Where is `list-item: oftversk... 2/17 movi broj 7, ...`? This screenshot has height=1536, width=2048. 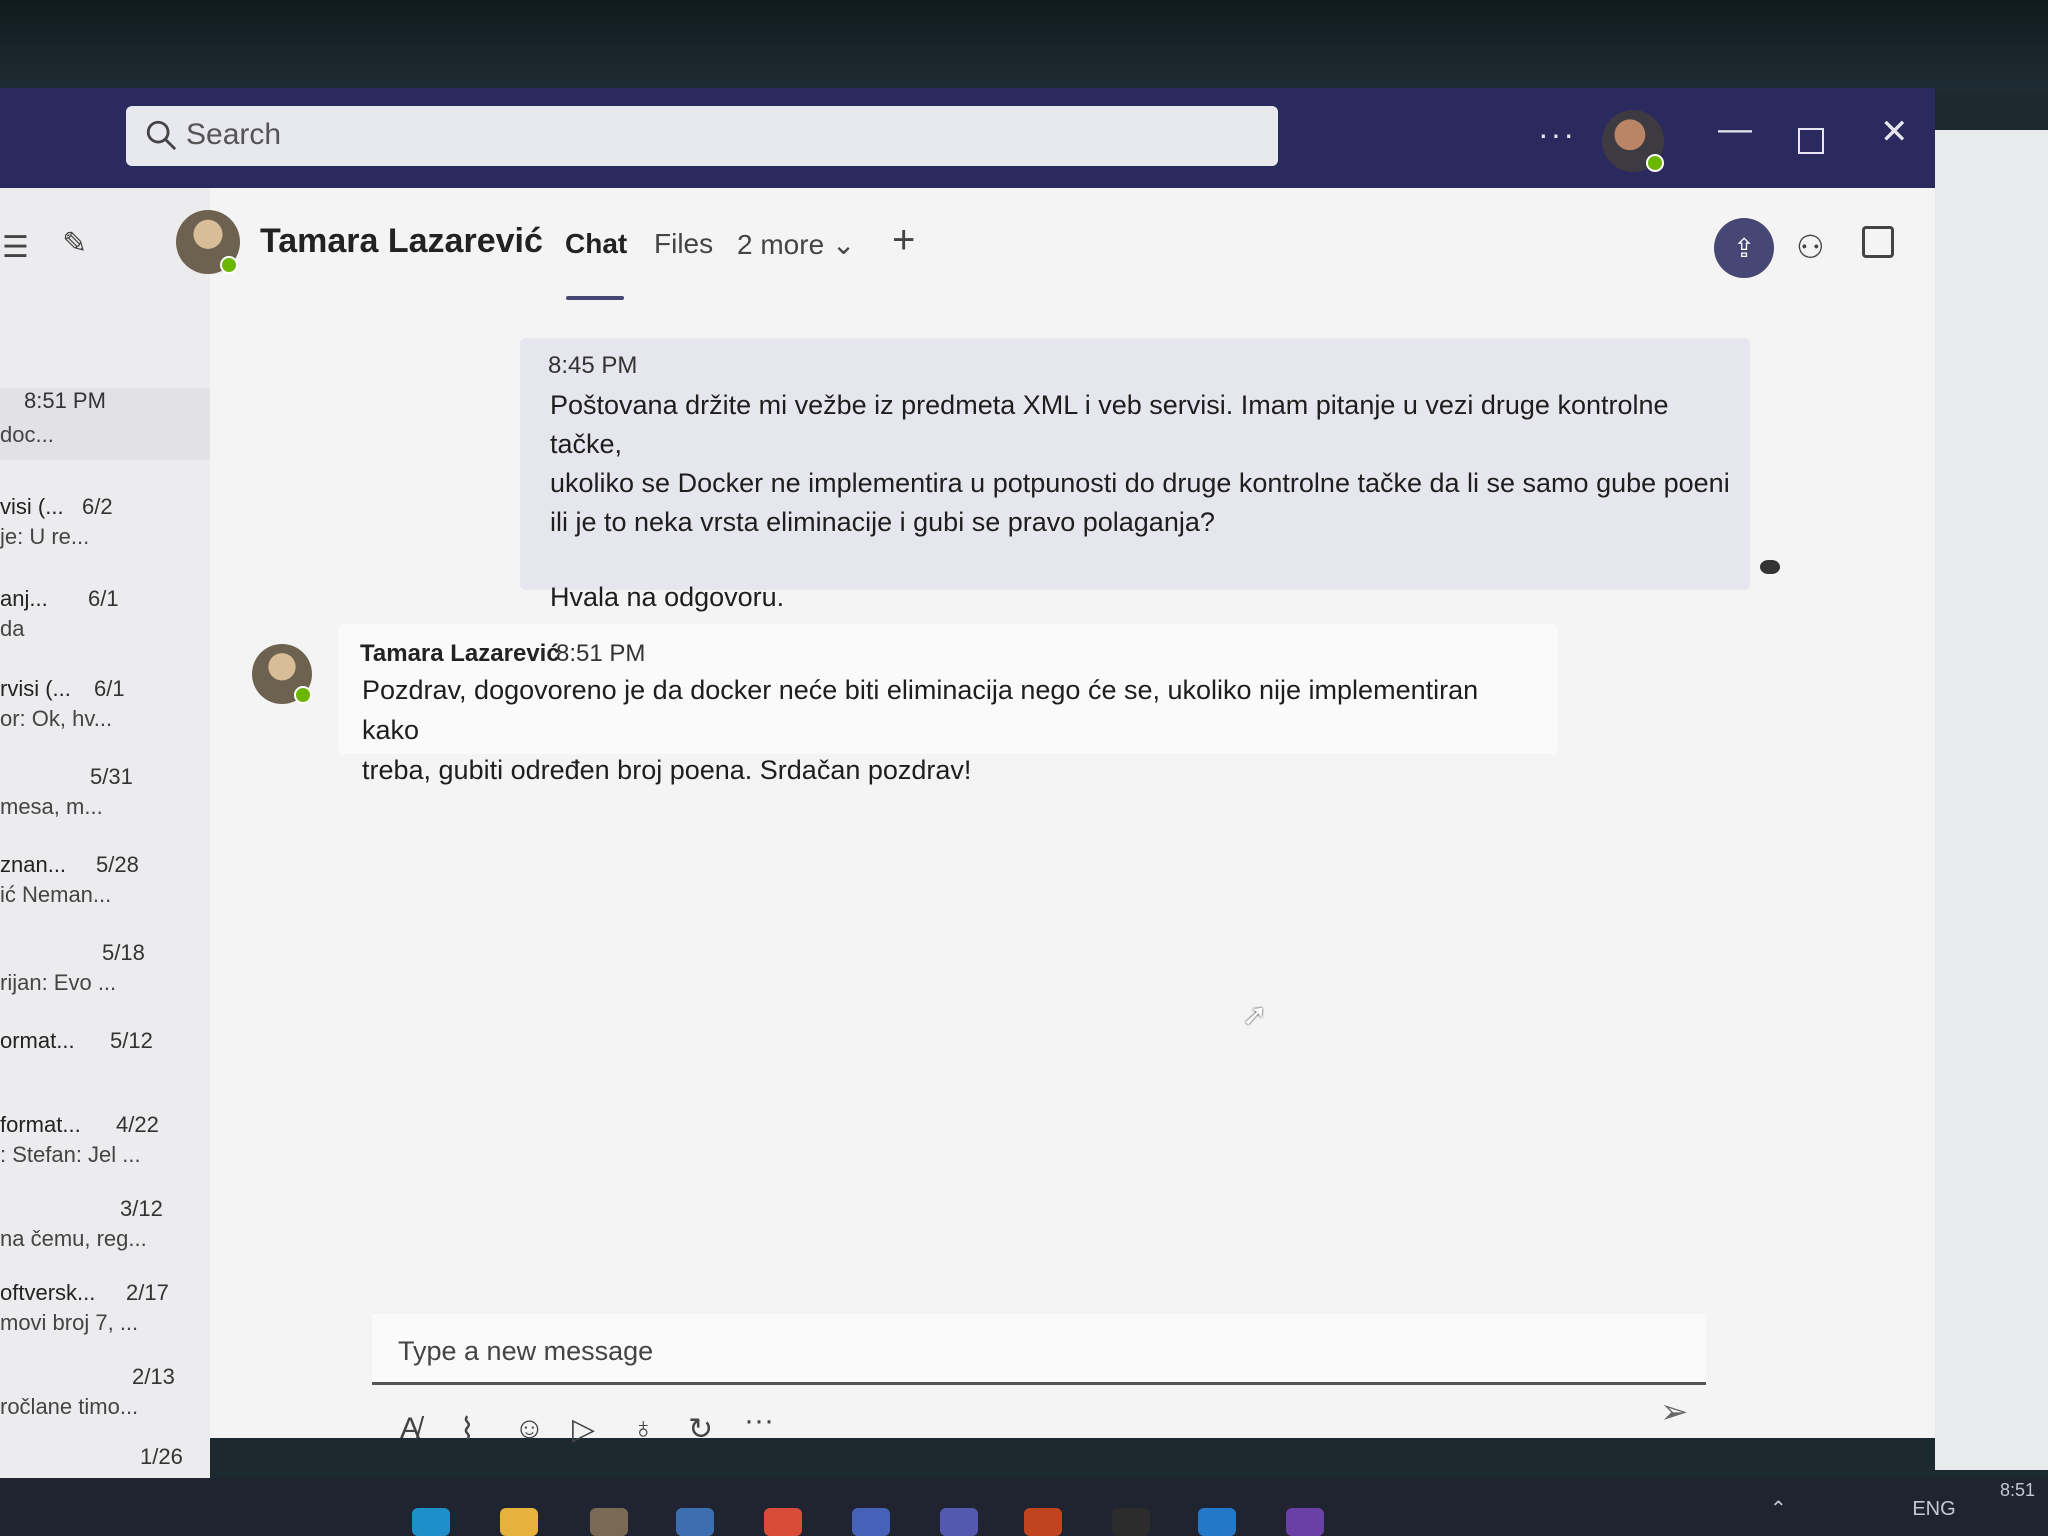
list-item: oftversk... 2/17 movi broj 7, ... is located at coordinates (105, 1310).